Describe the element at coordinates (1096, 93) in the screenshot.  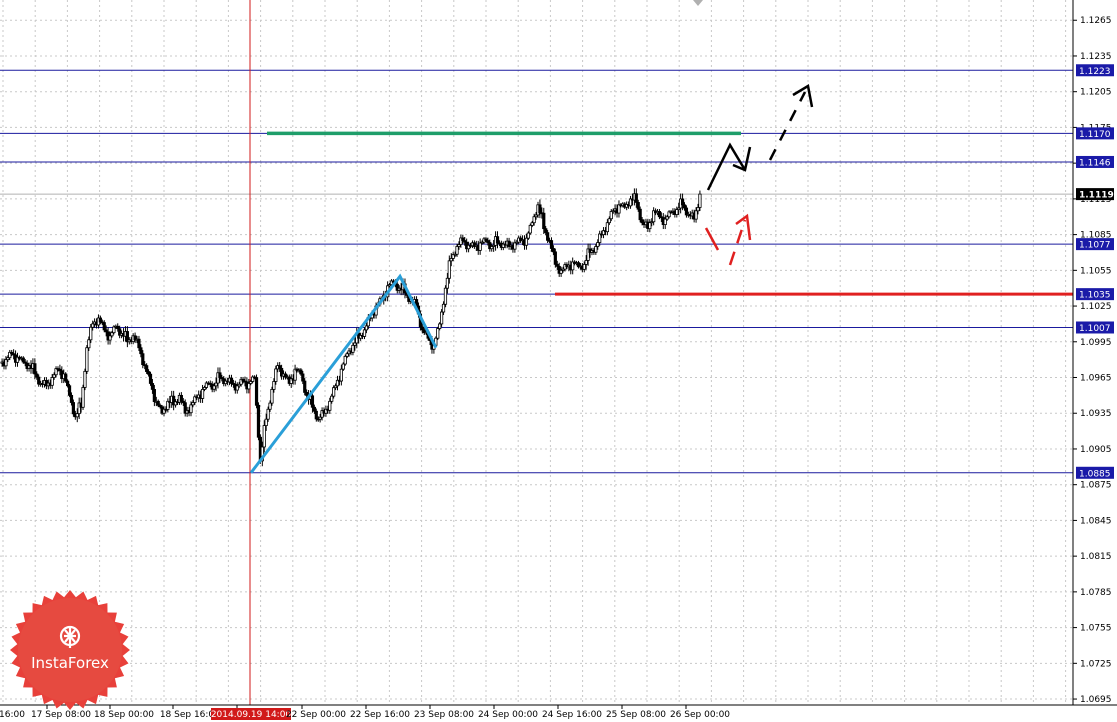
I see `y-tick-label: 1.1205` at that location.